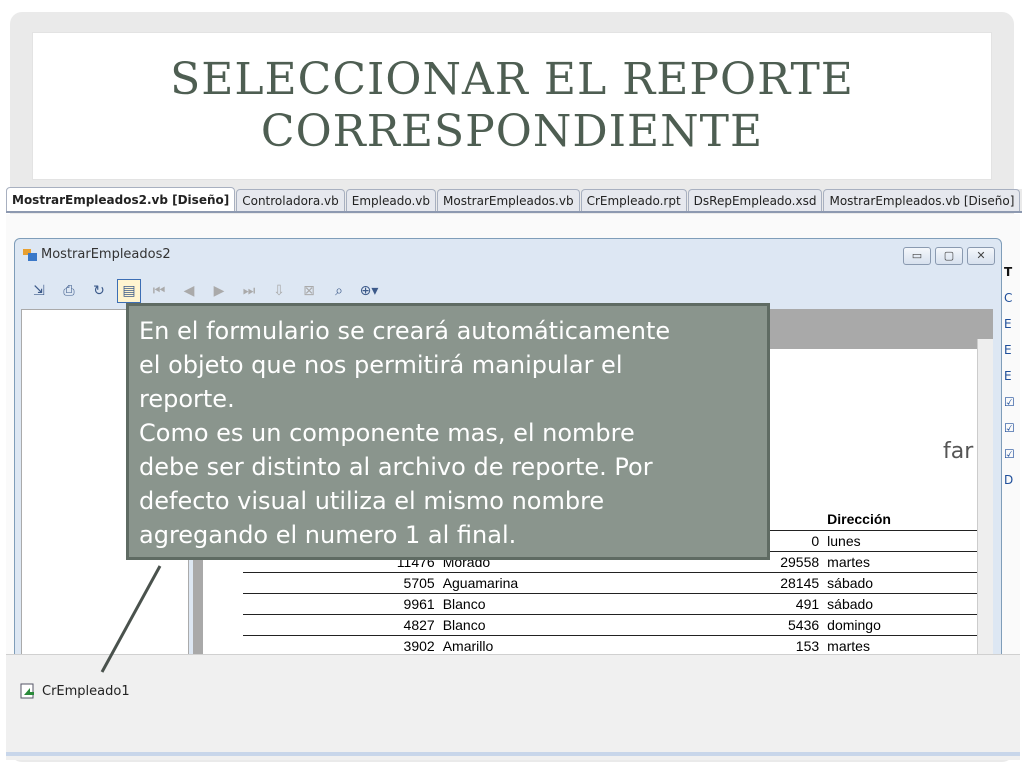 The height and width of the screenshot is (768, 1024). Describe the element at coordinates (1012, 480) in the screenshot. I see `strip-item: D` at that location.